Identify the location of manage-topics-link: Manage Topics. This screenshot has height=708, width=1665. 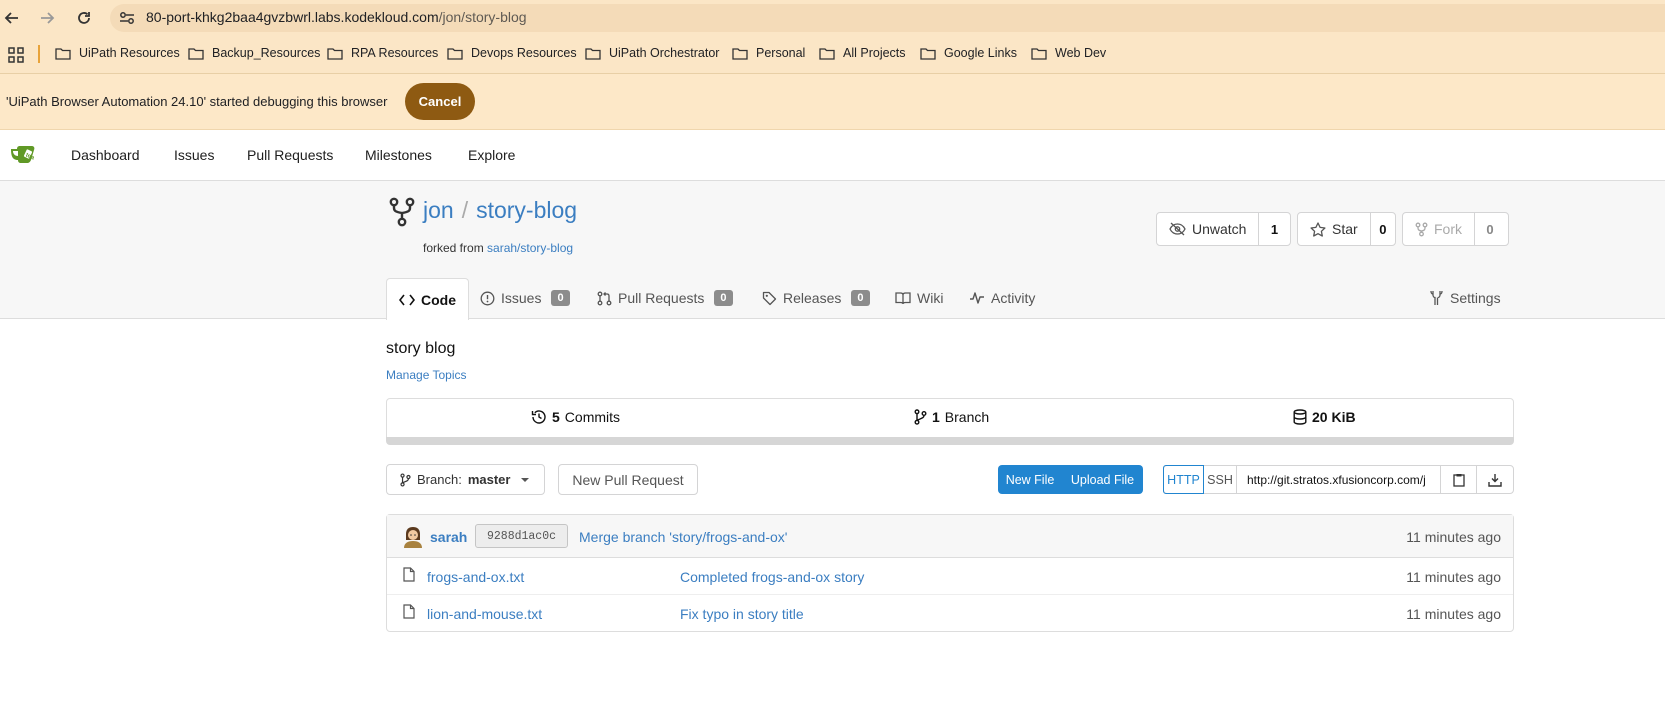
(426, 375).